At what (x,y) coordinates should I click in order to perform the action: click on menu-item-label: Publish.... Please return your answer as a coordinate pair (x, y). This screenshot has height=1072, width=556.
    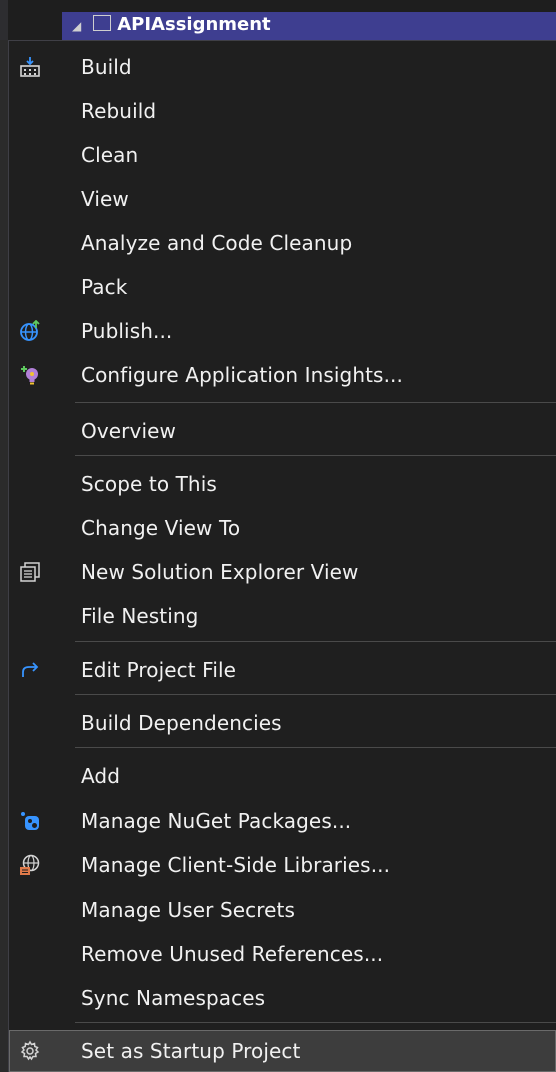
    Looking at the image, I should click on (127, 331).